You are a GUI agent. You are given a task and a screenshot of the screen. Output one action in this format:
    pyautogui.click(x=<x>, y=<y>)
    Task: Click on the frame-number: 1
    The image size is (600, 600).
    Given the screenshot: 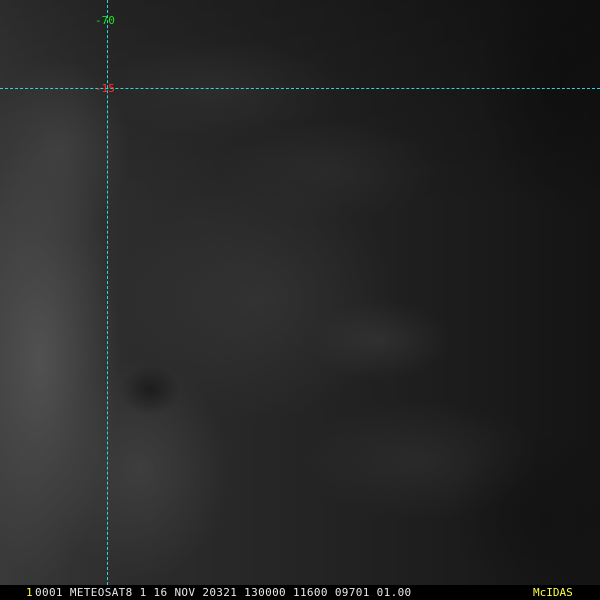 What is the action you would take?
    pyautogui.click(x=29, y=592)
    